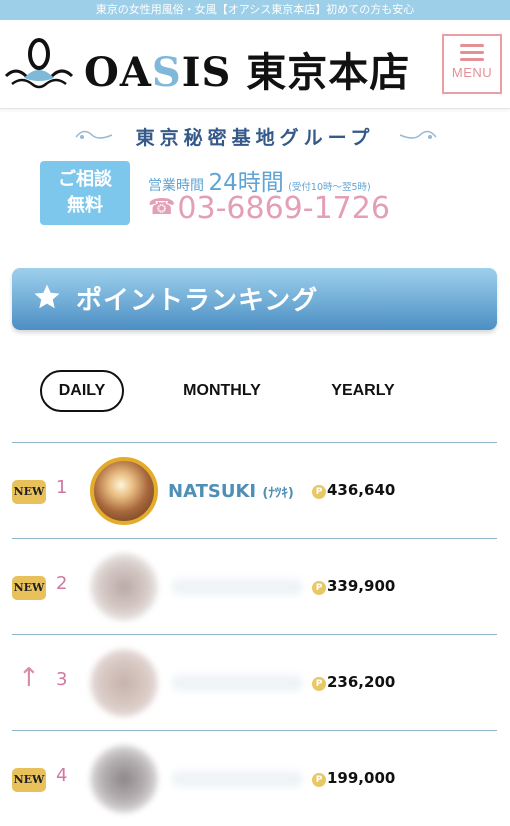  I want to click on group-name: 東京秘密基地グループ, so click(255, 138).